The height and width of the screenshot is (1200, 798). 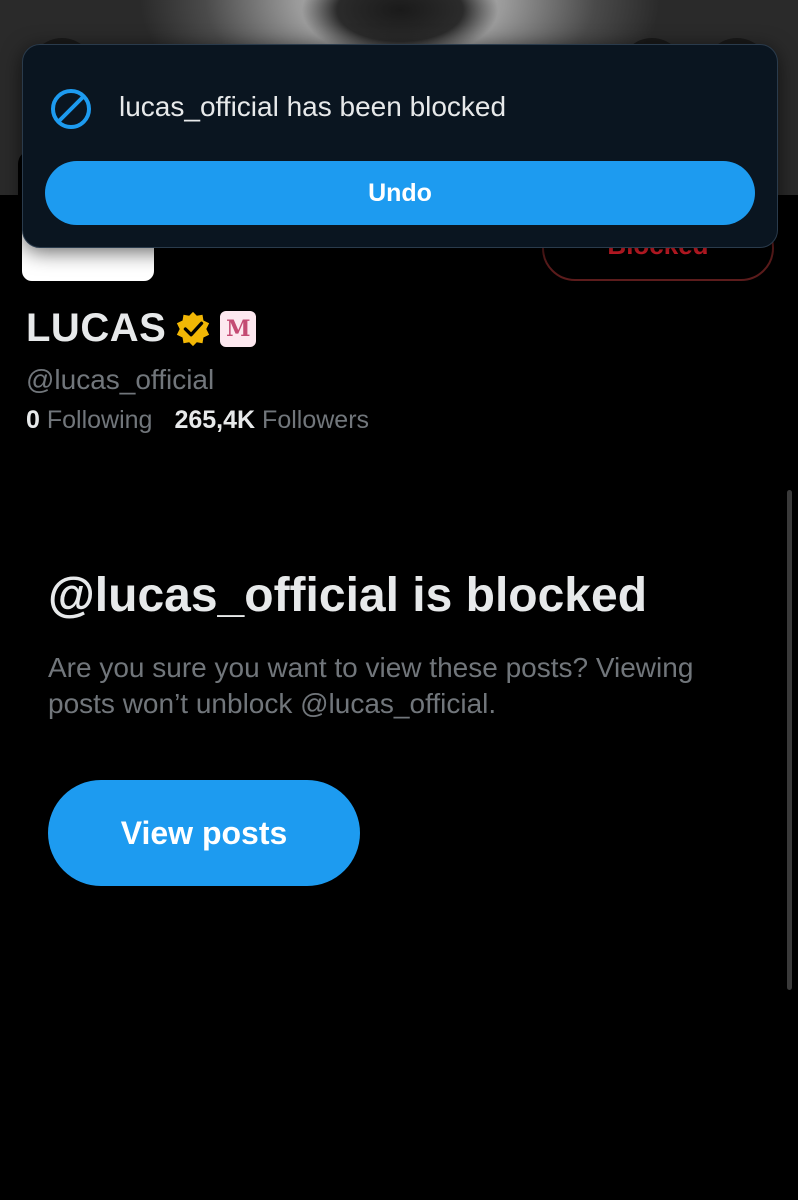 I want to click on display-name: LUCAS, so click(x=96, y=328).